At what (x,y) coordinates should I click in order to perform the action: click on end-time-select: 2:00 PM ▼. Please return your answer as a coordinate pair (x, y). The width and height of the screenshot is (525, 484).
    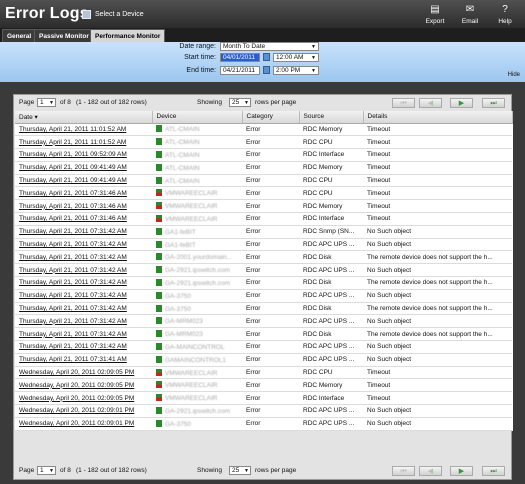
    Looking at the image, I should click on (296, 70).